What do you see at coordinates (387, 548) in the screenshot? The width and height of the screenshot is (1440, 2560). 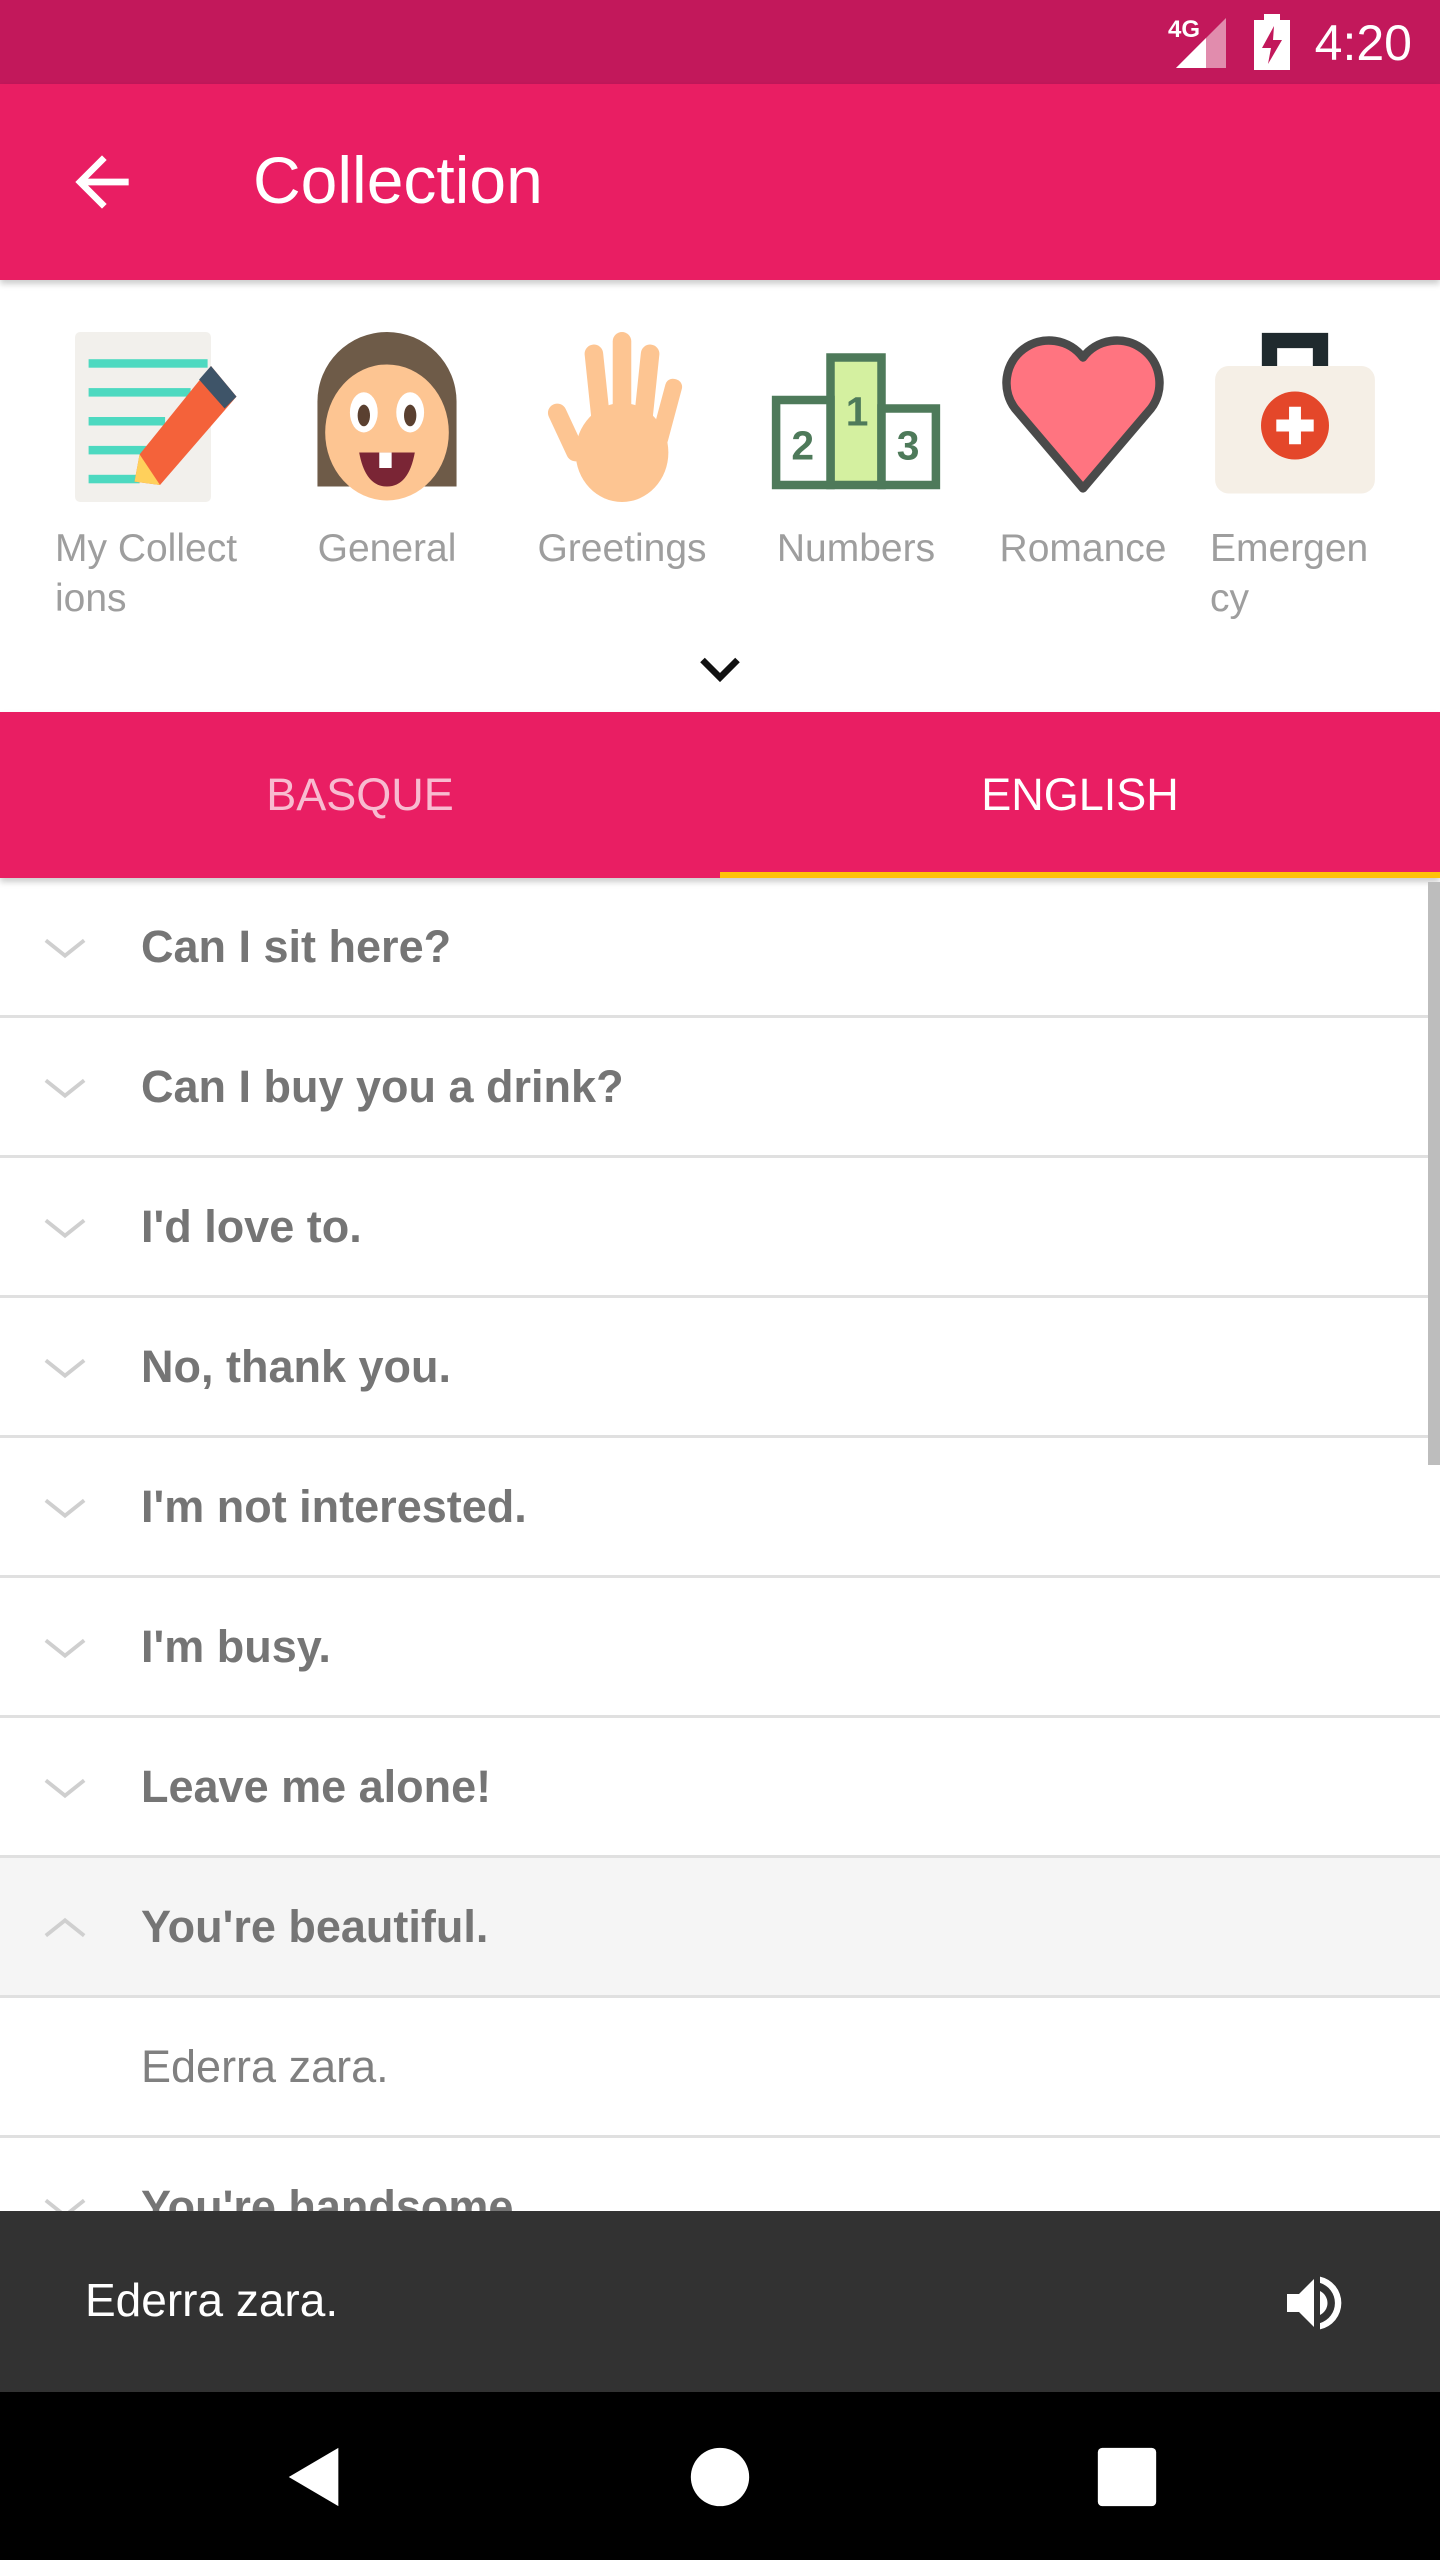 I see `category-label: General` at bounding box center [387, 548].